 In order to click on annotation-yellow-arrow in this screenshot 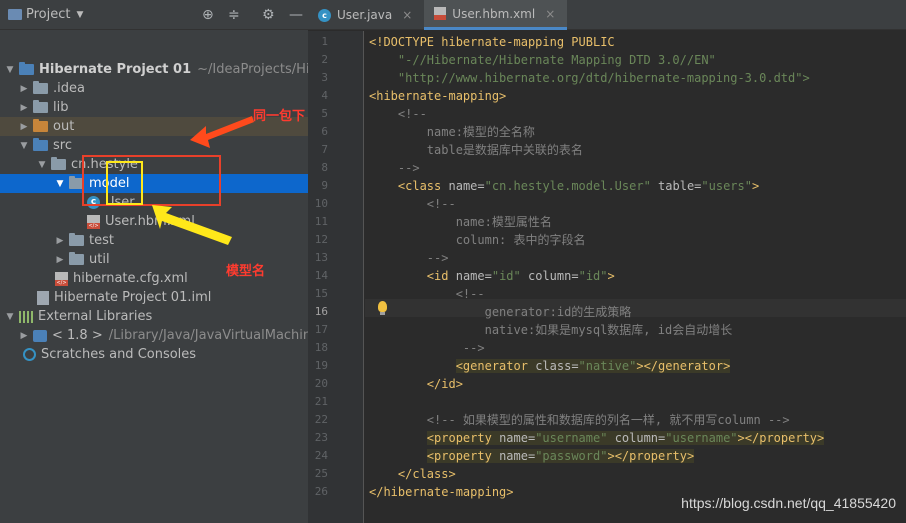, I will do `click(192, 225)`.